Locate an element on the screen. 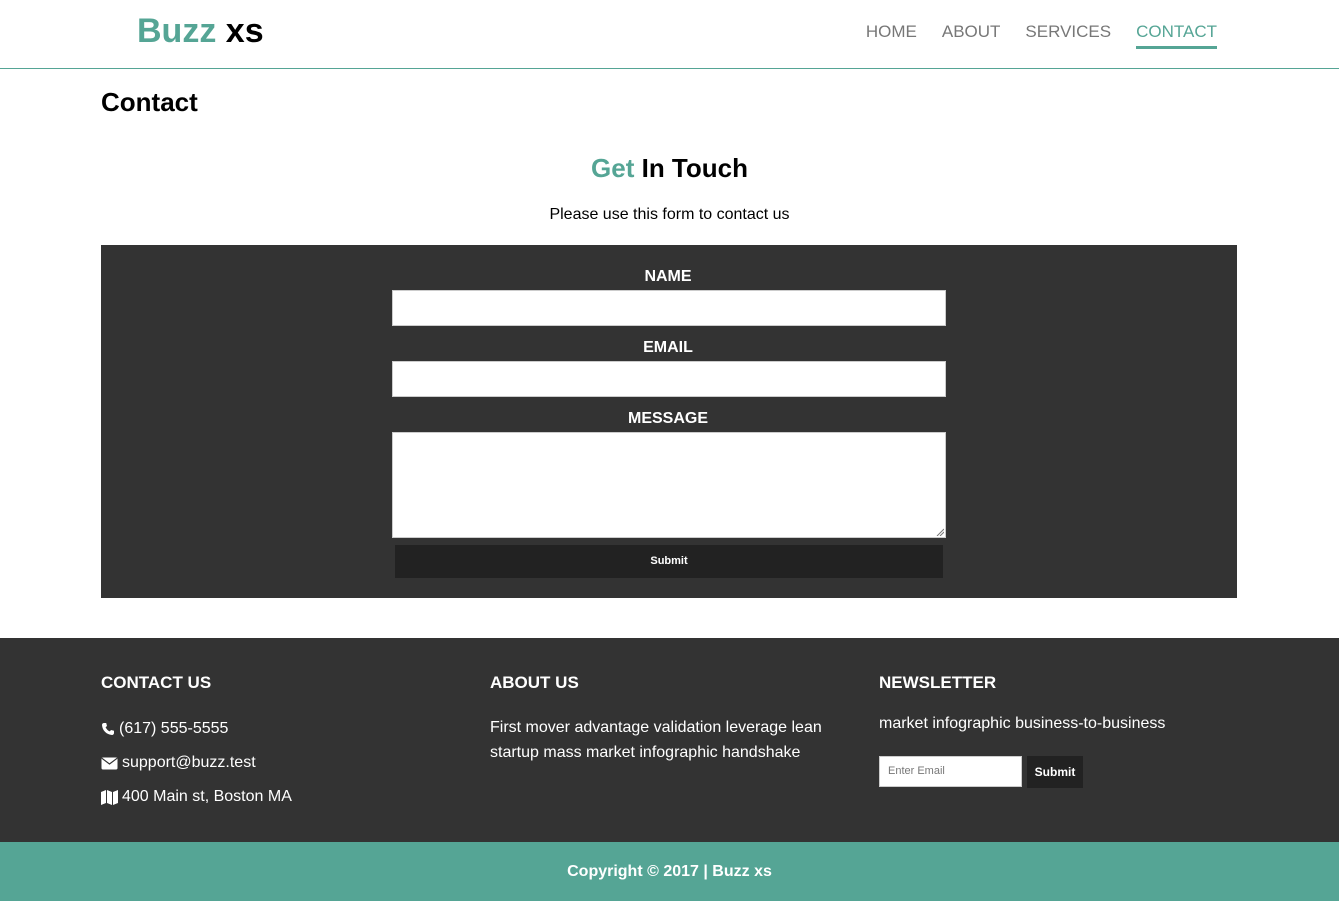 The height and width of the screenshot is (901, 1339). email-text: support@buzz.test is located at coordinates (189, 762).